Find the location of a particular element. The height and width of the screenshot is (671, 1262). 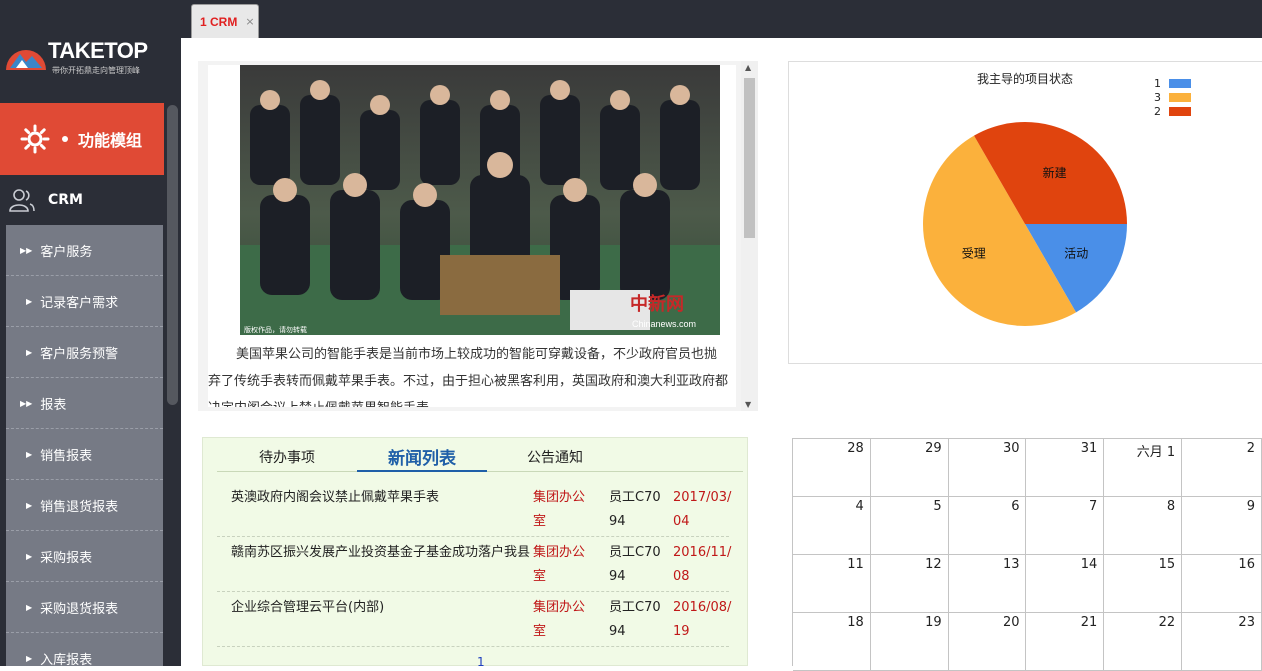

sidebar-item-purchase-report: ▶ 采购报表 is located at coordinates (84, 556).